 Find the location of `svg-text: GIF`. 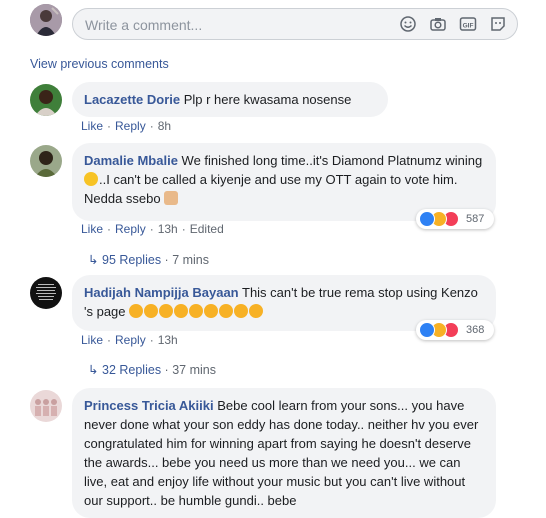

svg-text: GIF is located at coordinates (468, 26).